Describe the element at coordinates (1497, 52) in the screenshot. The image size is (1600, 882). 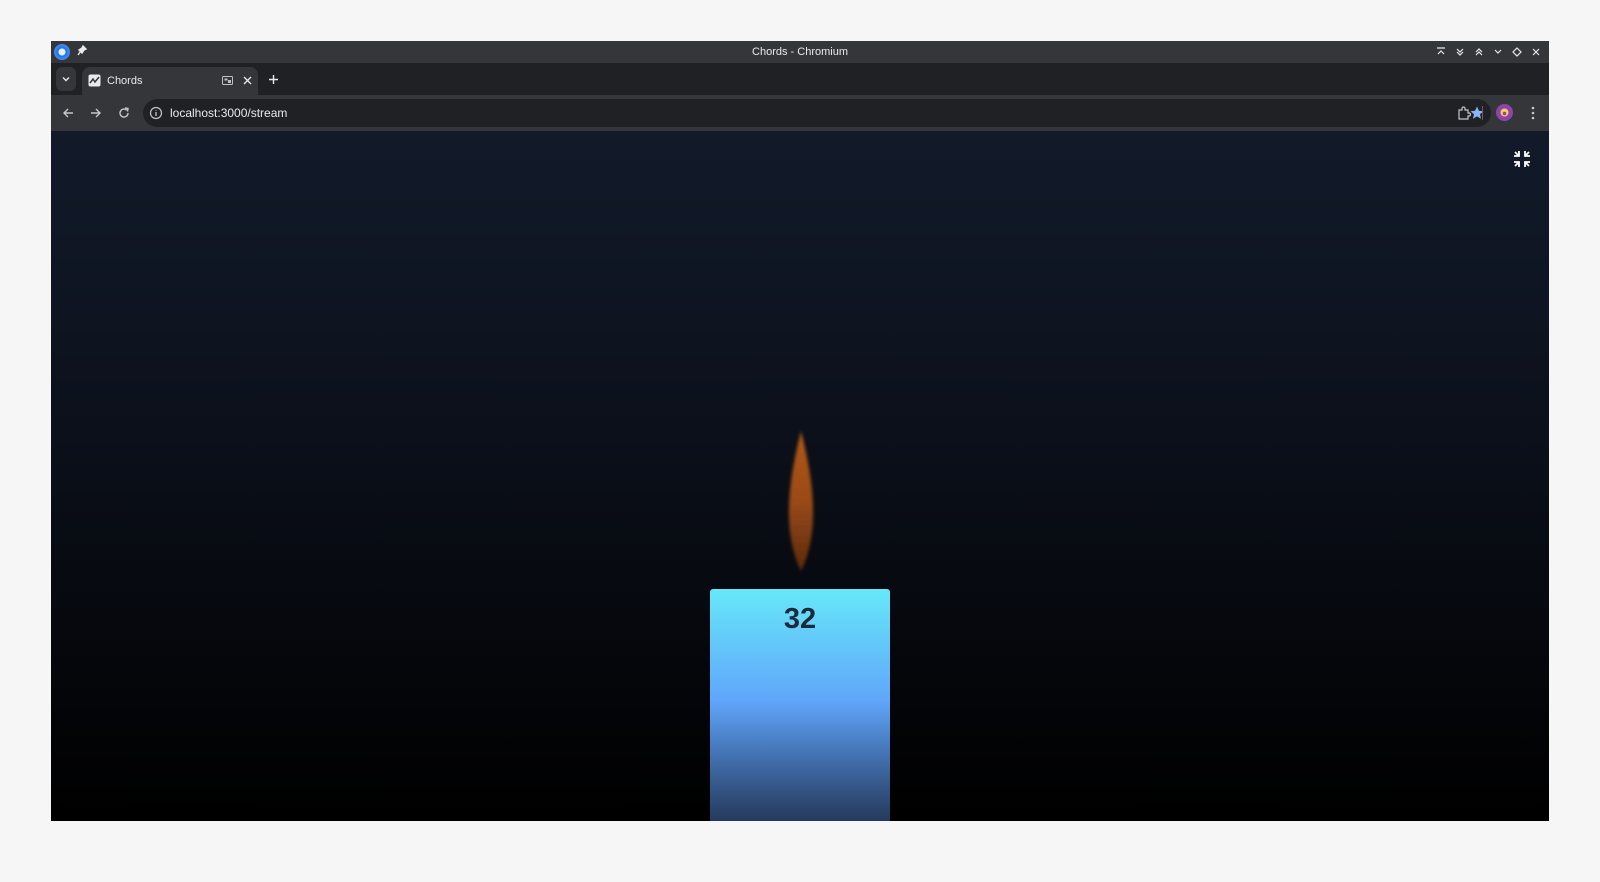
I see `minimize-icon` at that location.